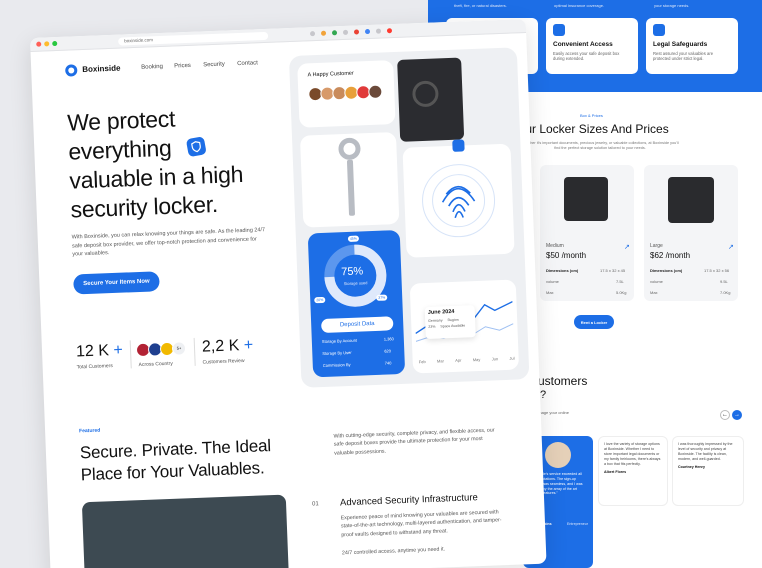 This screenshot has height=568, width=762. I want to click on prev-arrow-button: ←, so click(725, 415).